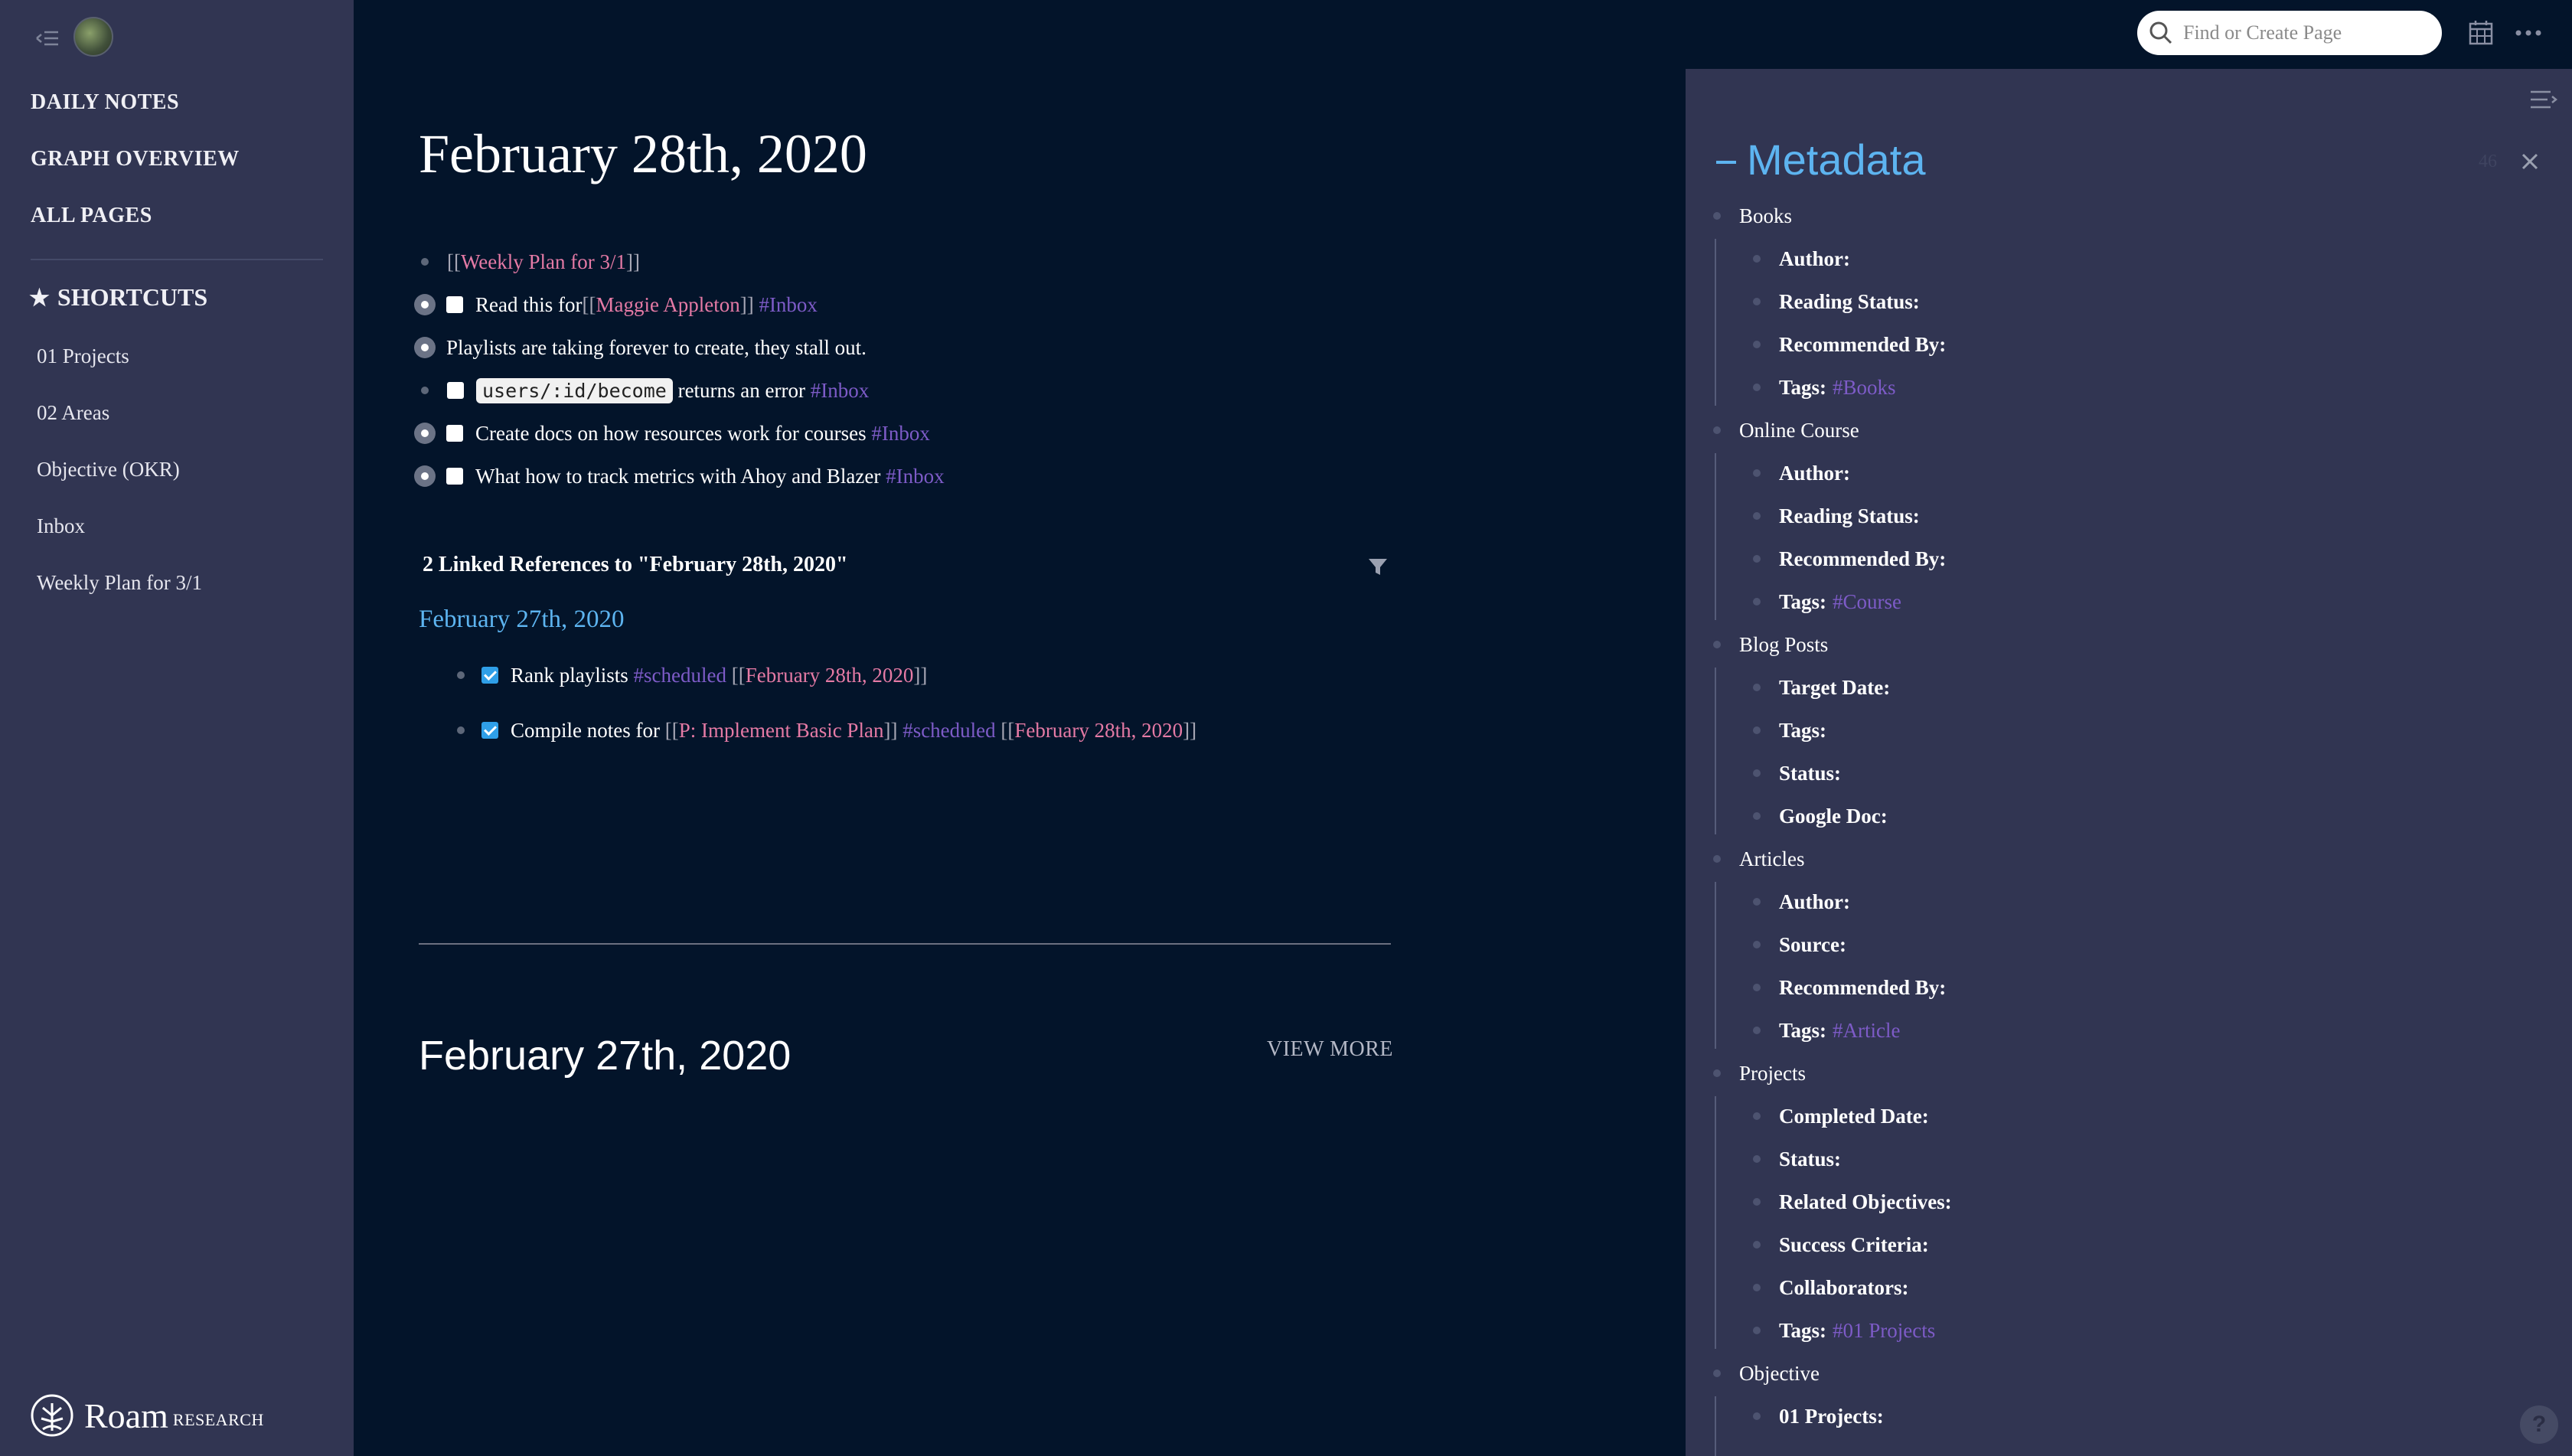 This screenshot has width=2572, height=1456. What do you see at coordinates (2539, 1425) in the screenshot?
I see `help-button: ?` at bounding box center [2539, 1425].